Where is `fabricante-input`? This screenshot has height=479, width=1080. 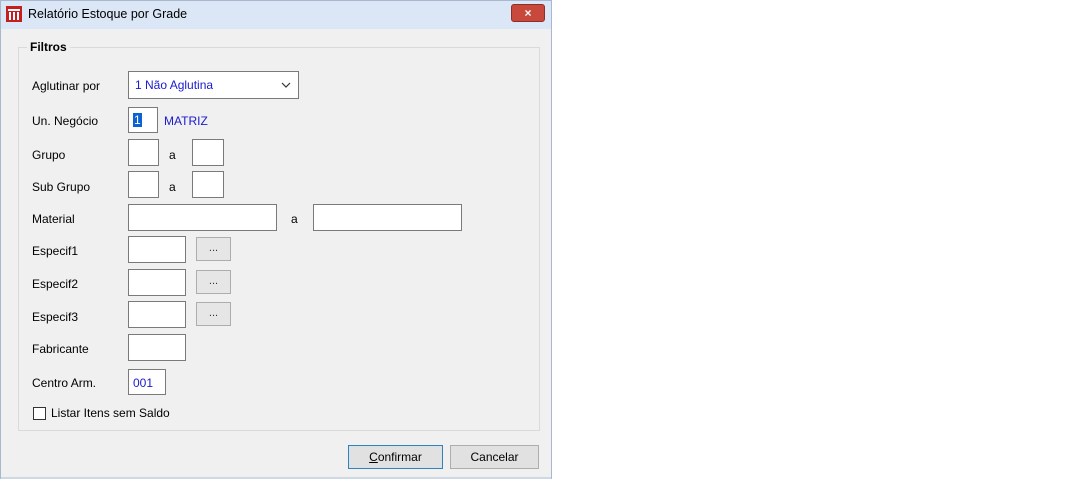
fabricante-input is located at coordinates (157, 347).